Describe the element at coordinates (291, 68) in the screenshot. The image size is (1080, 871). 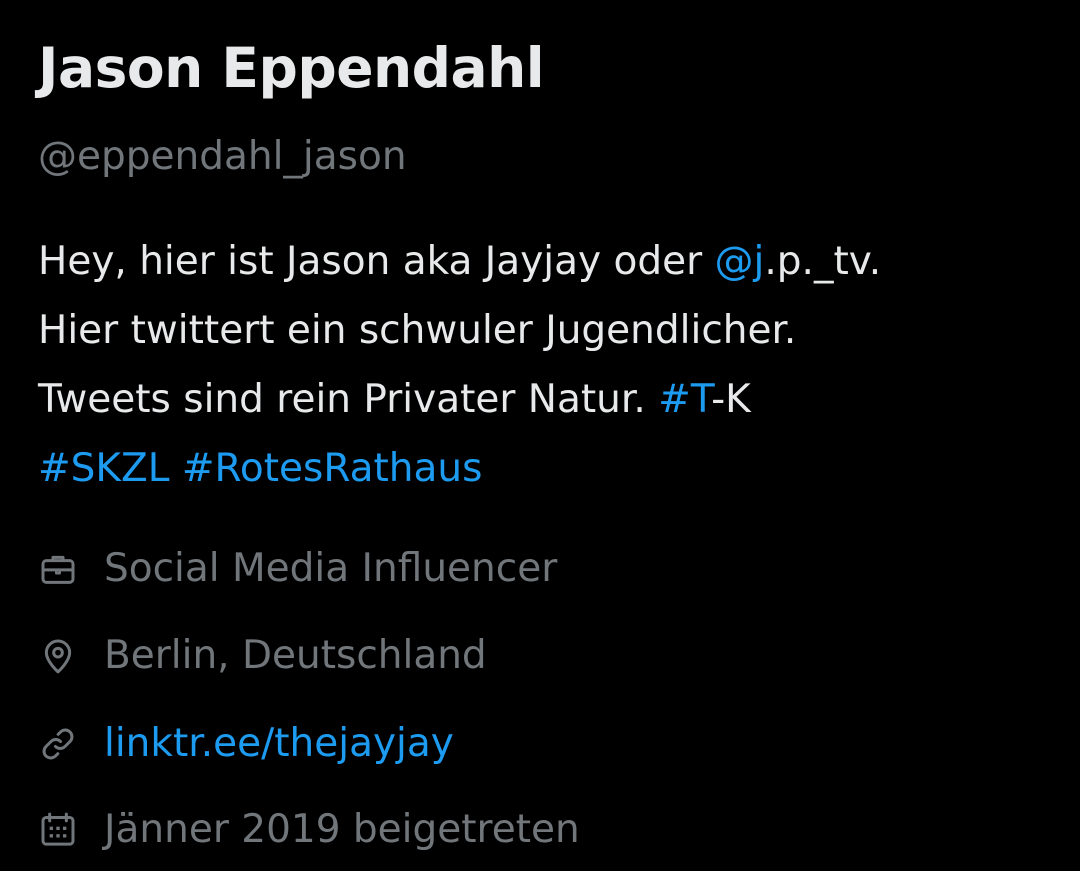
I see `display-name: Jason Eppendahl` at that location.